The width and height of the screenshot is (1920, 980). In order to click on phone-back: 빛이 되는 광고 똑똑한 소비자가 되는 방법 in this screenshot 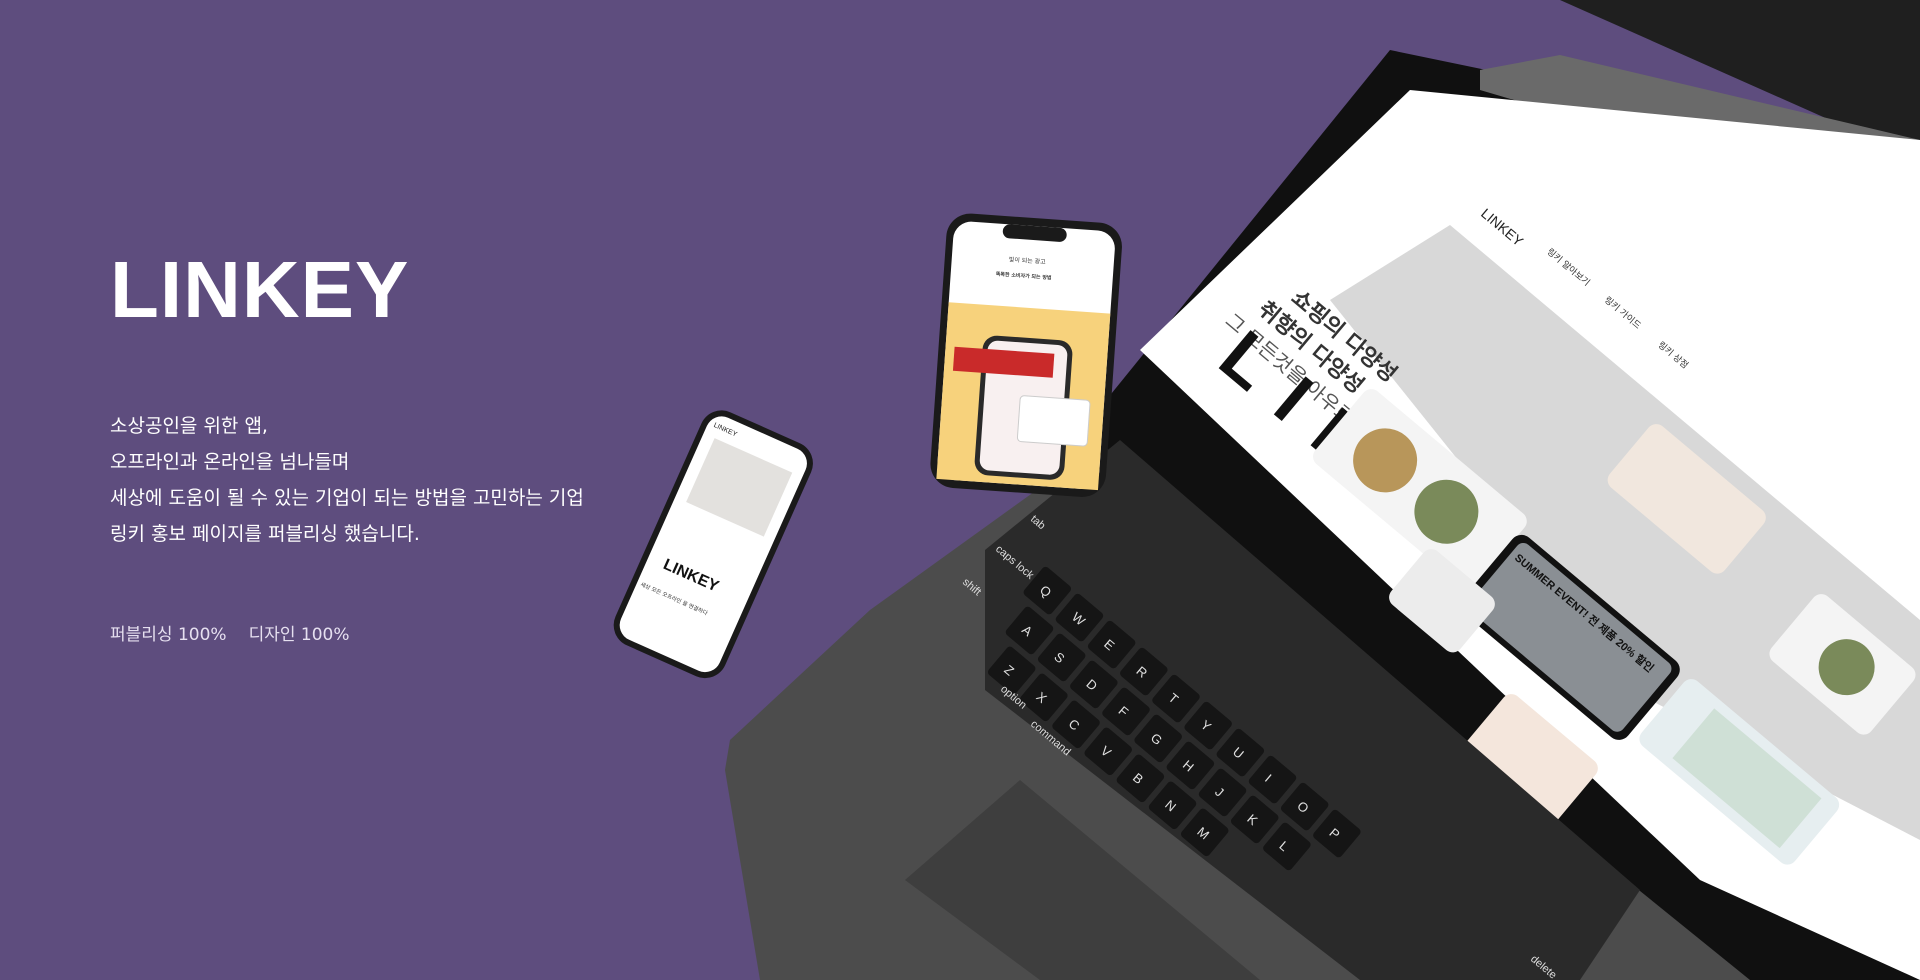, I will do `click(1026, 355)`.